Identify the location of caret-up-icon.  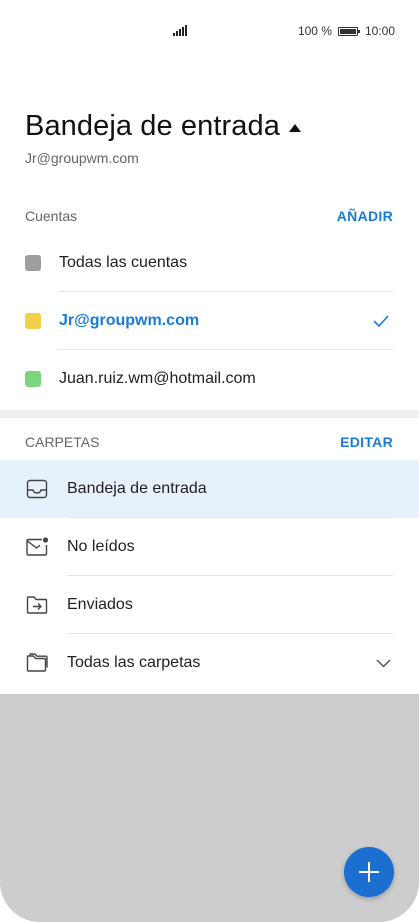
(294, 127).